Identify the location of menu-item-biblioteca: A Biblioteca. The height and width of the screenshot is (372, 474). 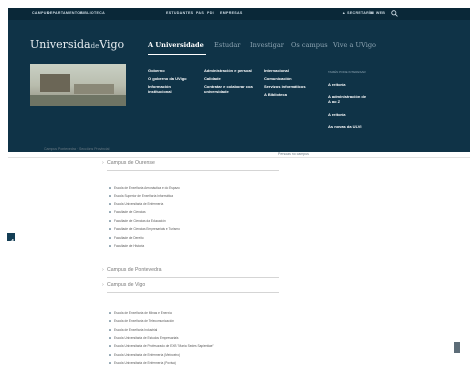
(285, 94).